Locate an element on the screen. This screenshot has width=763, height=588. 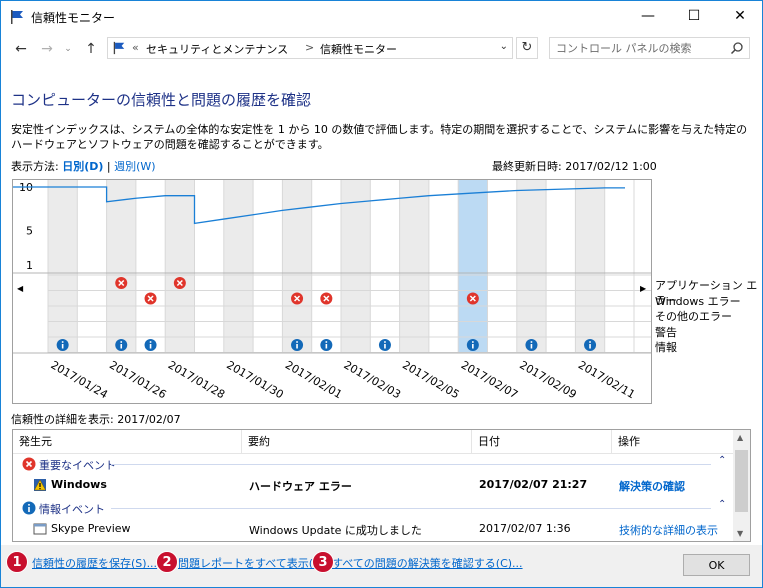
date-tick-label: 2017/02/01 is located at coordinates (313, 379).